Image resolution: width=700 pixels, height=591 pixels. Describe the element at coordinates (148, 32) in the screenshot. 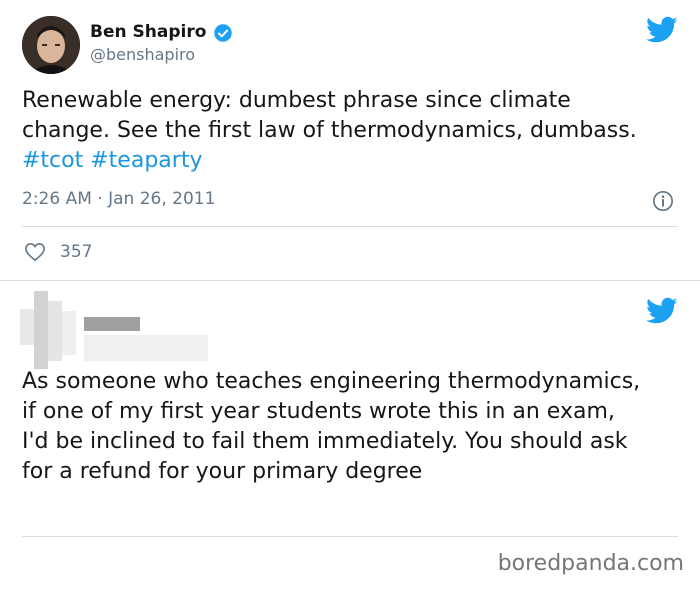

I see `author-name: Ben Shapiro` at that location.